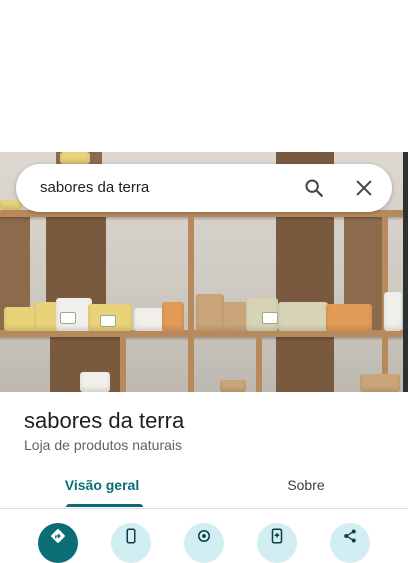 The image size is (408, 563). What do you see at coordinates (350, 536) in the screenshot?
I see `share-icon` at bounding box center [350, 536].